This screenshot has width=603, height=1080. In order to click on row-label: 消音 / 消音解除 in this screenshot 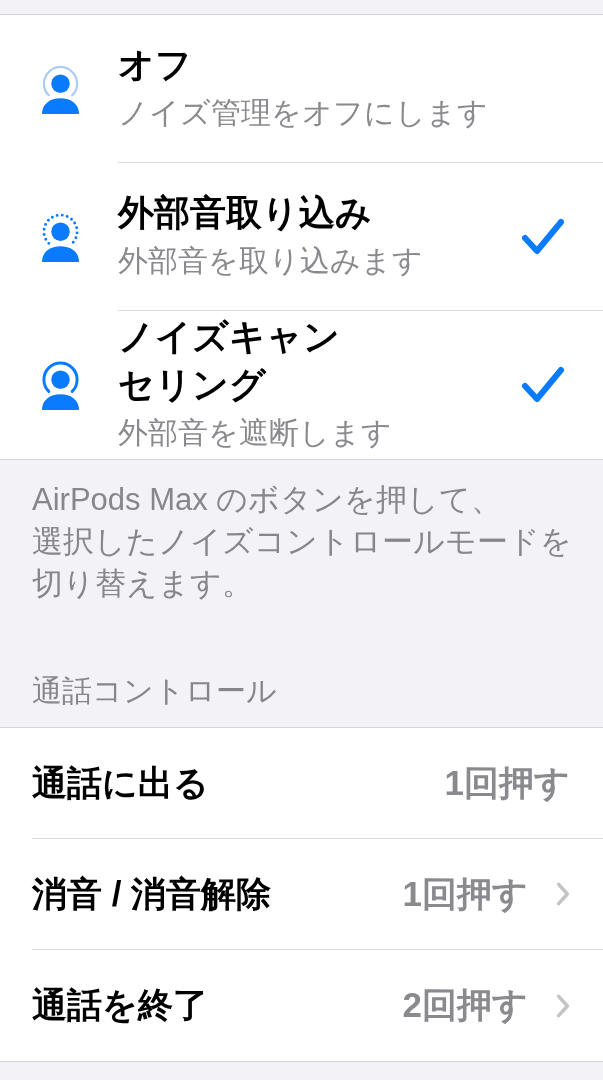, I will do `click(152, 893)`.